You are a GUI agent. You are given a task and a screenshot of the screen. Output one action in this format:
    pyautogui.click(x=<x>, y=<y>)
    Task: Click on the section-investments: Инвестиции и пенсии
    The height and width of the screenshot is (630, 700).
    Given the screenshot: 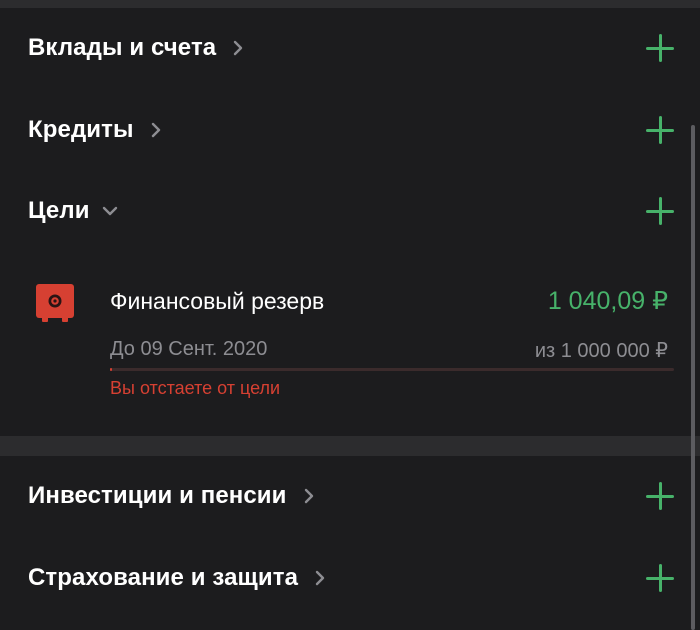 What is the action you would take?
    pyautogui.click(x=350, y=496)
    